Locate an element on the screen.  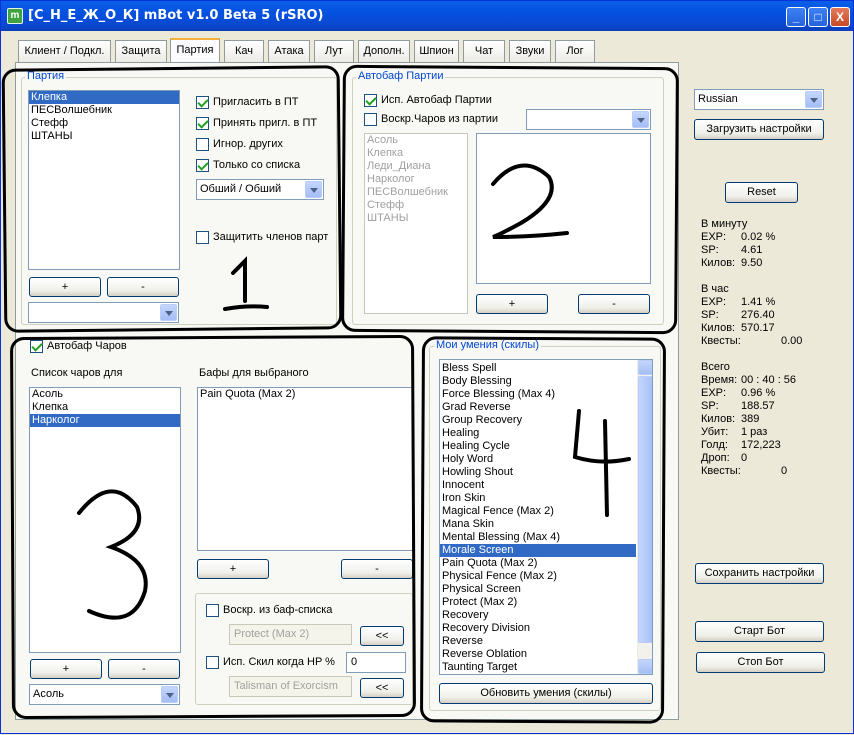
hp-percent-field: 0 is located at coordinates (376, 662).